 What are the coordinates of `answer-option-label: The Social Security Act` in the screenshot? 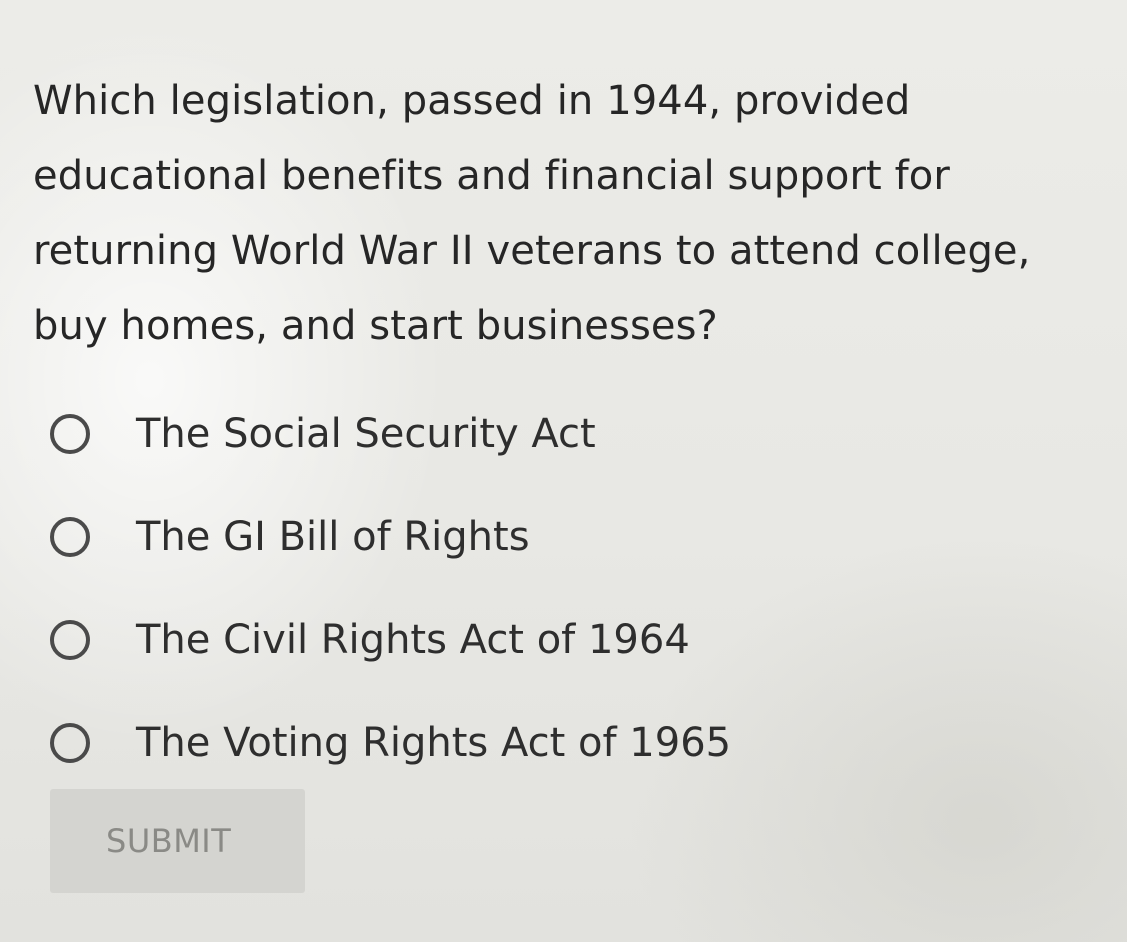 It's located at (366, 433).